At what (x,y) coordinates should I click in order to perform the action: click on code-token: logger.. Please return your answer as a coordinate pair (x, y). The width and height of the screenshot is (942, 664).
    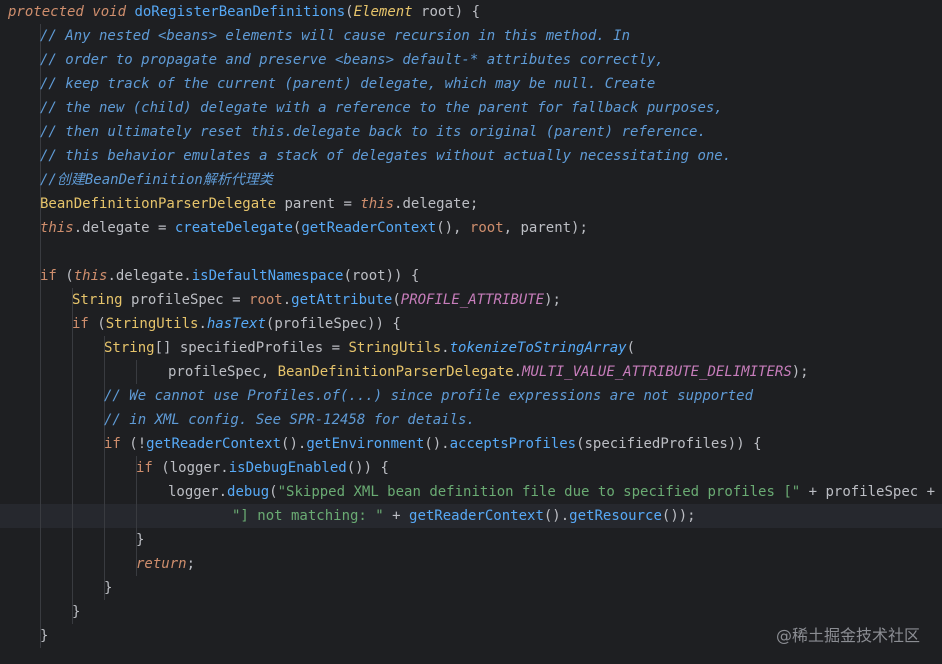
    Looking at the image, I should click on (198, 492).